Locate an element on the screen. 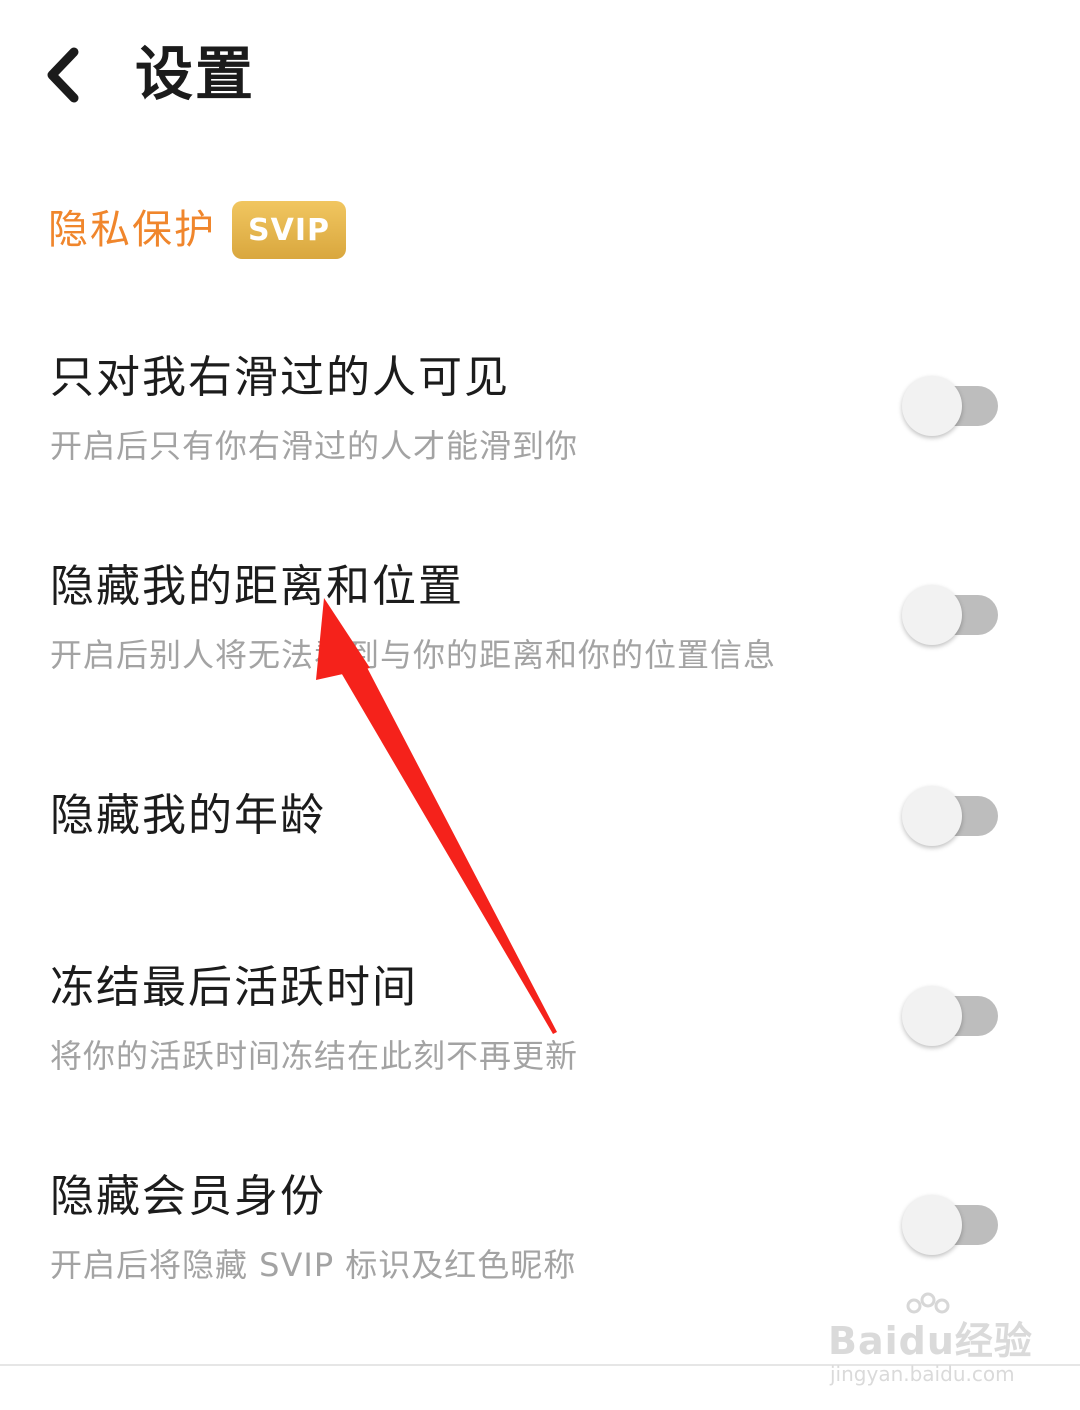 The width and height of the screenshot is (1080, 1410). setting-title: 隐藏我的年龄 is located at coordinates (188, 815).